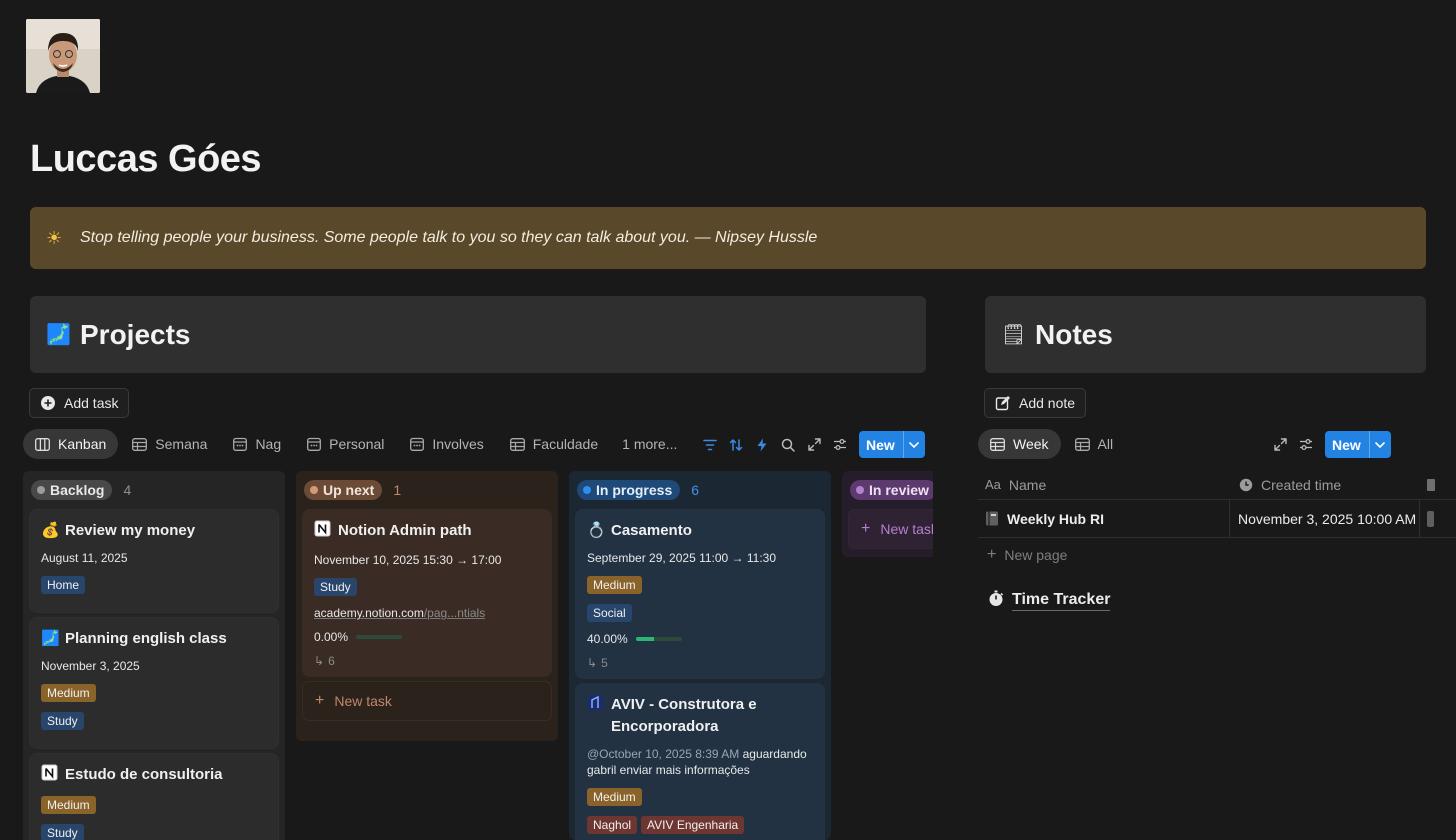  Describe the element at coordinates (427, 661) in the screenshot. I see `subtasks: ↳ 6` at that location.